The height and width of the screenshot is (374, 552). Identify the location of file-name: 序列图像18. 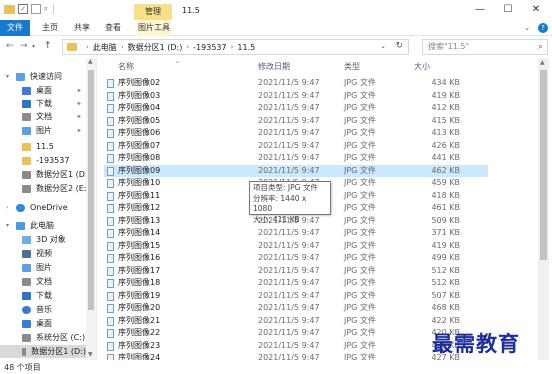
(139, 283).